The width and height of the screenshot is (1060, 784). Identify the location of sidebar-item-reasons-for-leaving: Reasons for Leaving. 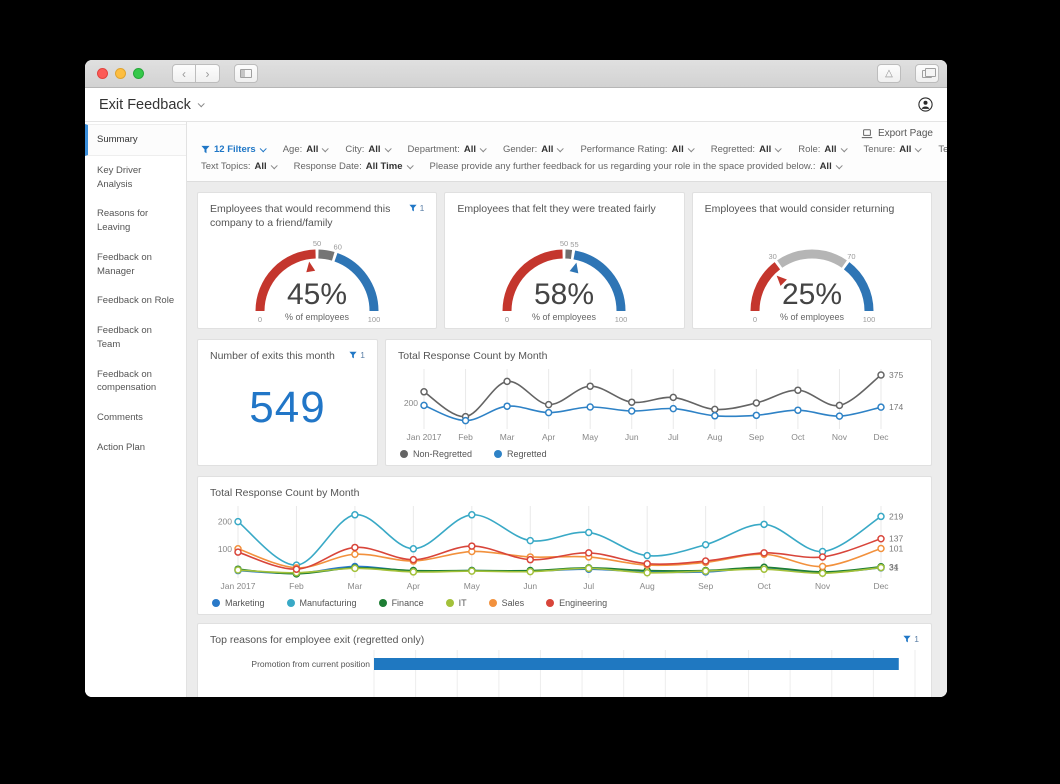
(135, 221).